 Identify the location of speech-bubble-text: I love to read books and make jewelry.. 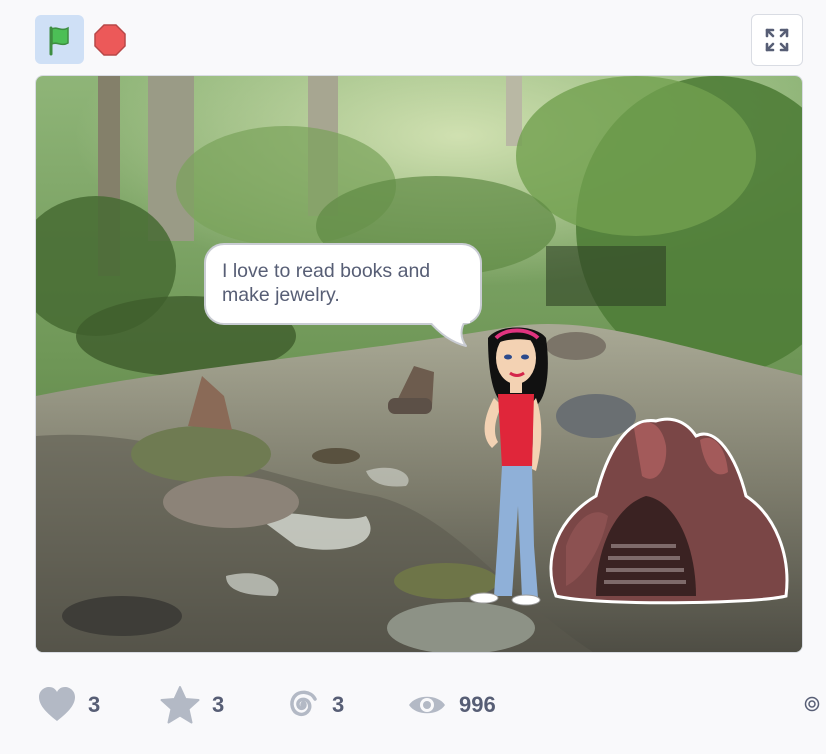
(326, 283).